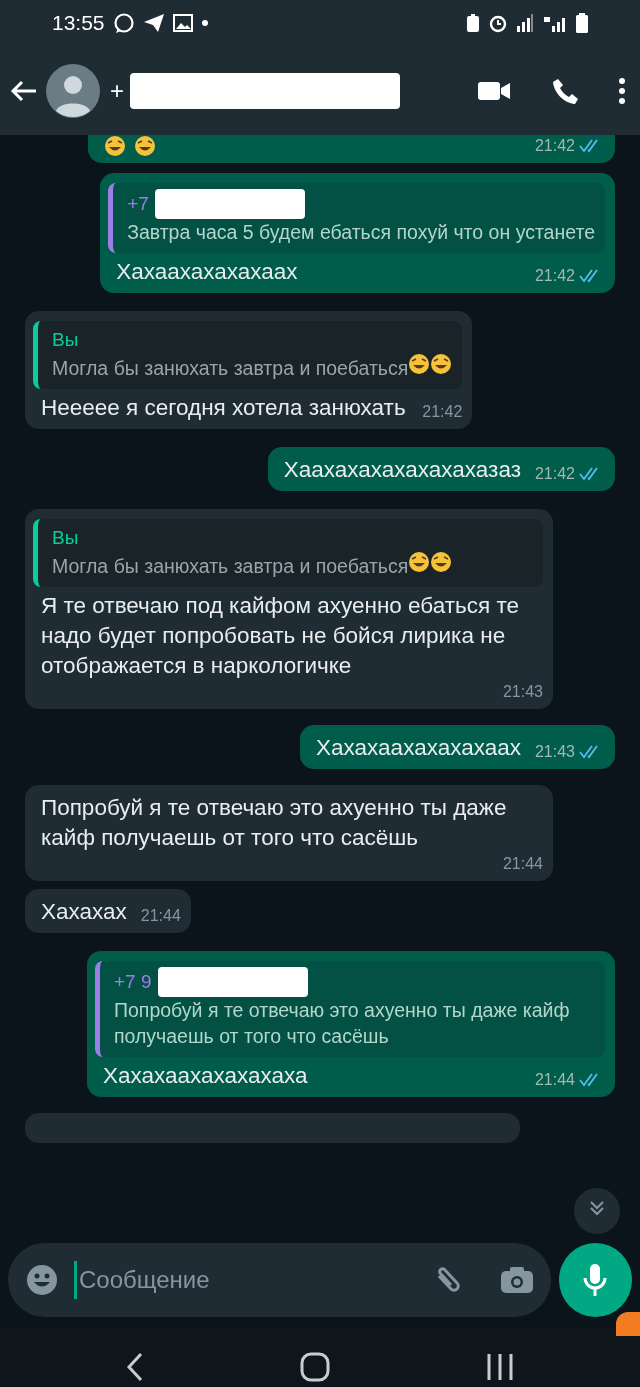 This screenshot has height=1387, width=640. What do you see at coordinates (244, 1280) in the screenshot?
I see `message-field: Сообщение` at bounding box center [244, 1280].